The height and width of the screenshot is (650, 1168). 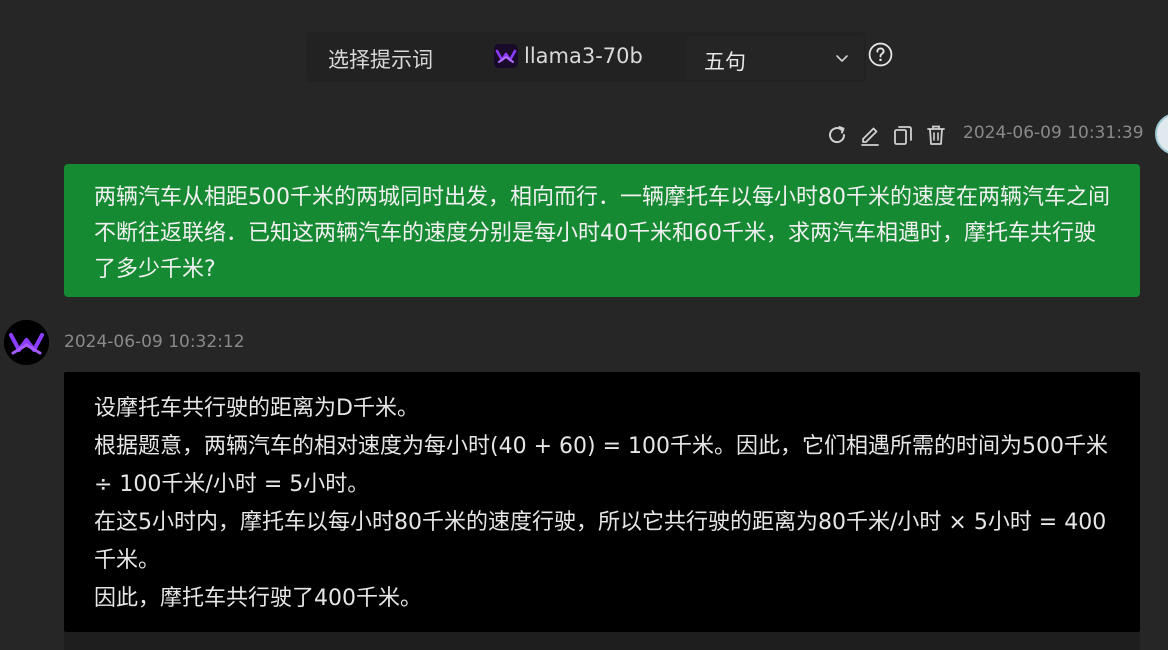 What do you see at coordinates (903, 135) in the screenshot?
I see `copy-icon` at bounding box center [903, 135].